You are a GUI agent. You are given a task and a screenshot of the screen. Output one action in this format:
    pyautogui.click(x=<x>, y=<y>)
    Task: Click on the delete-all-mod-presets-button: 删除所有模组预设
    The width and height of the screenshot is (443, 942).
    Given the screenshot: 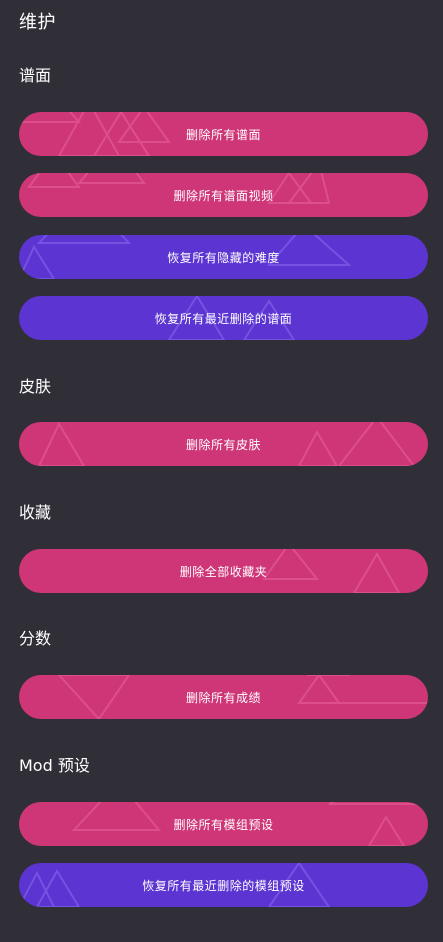 What is the action you would take?
    pyautogui.click(x=223, y=824)
    